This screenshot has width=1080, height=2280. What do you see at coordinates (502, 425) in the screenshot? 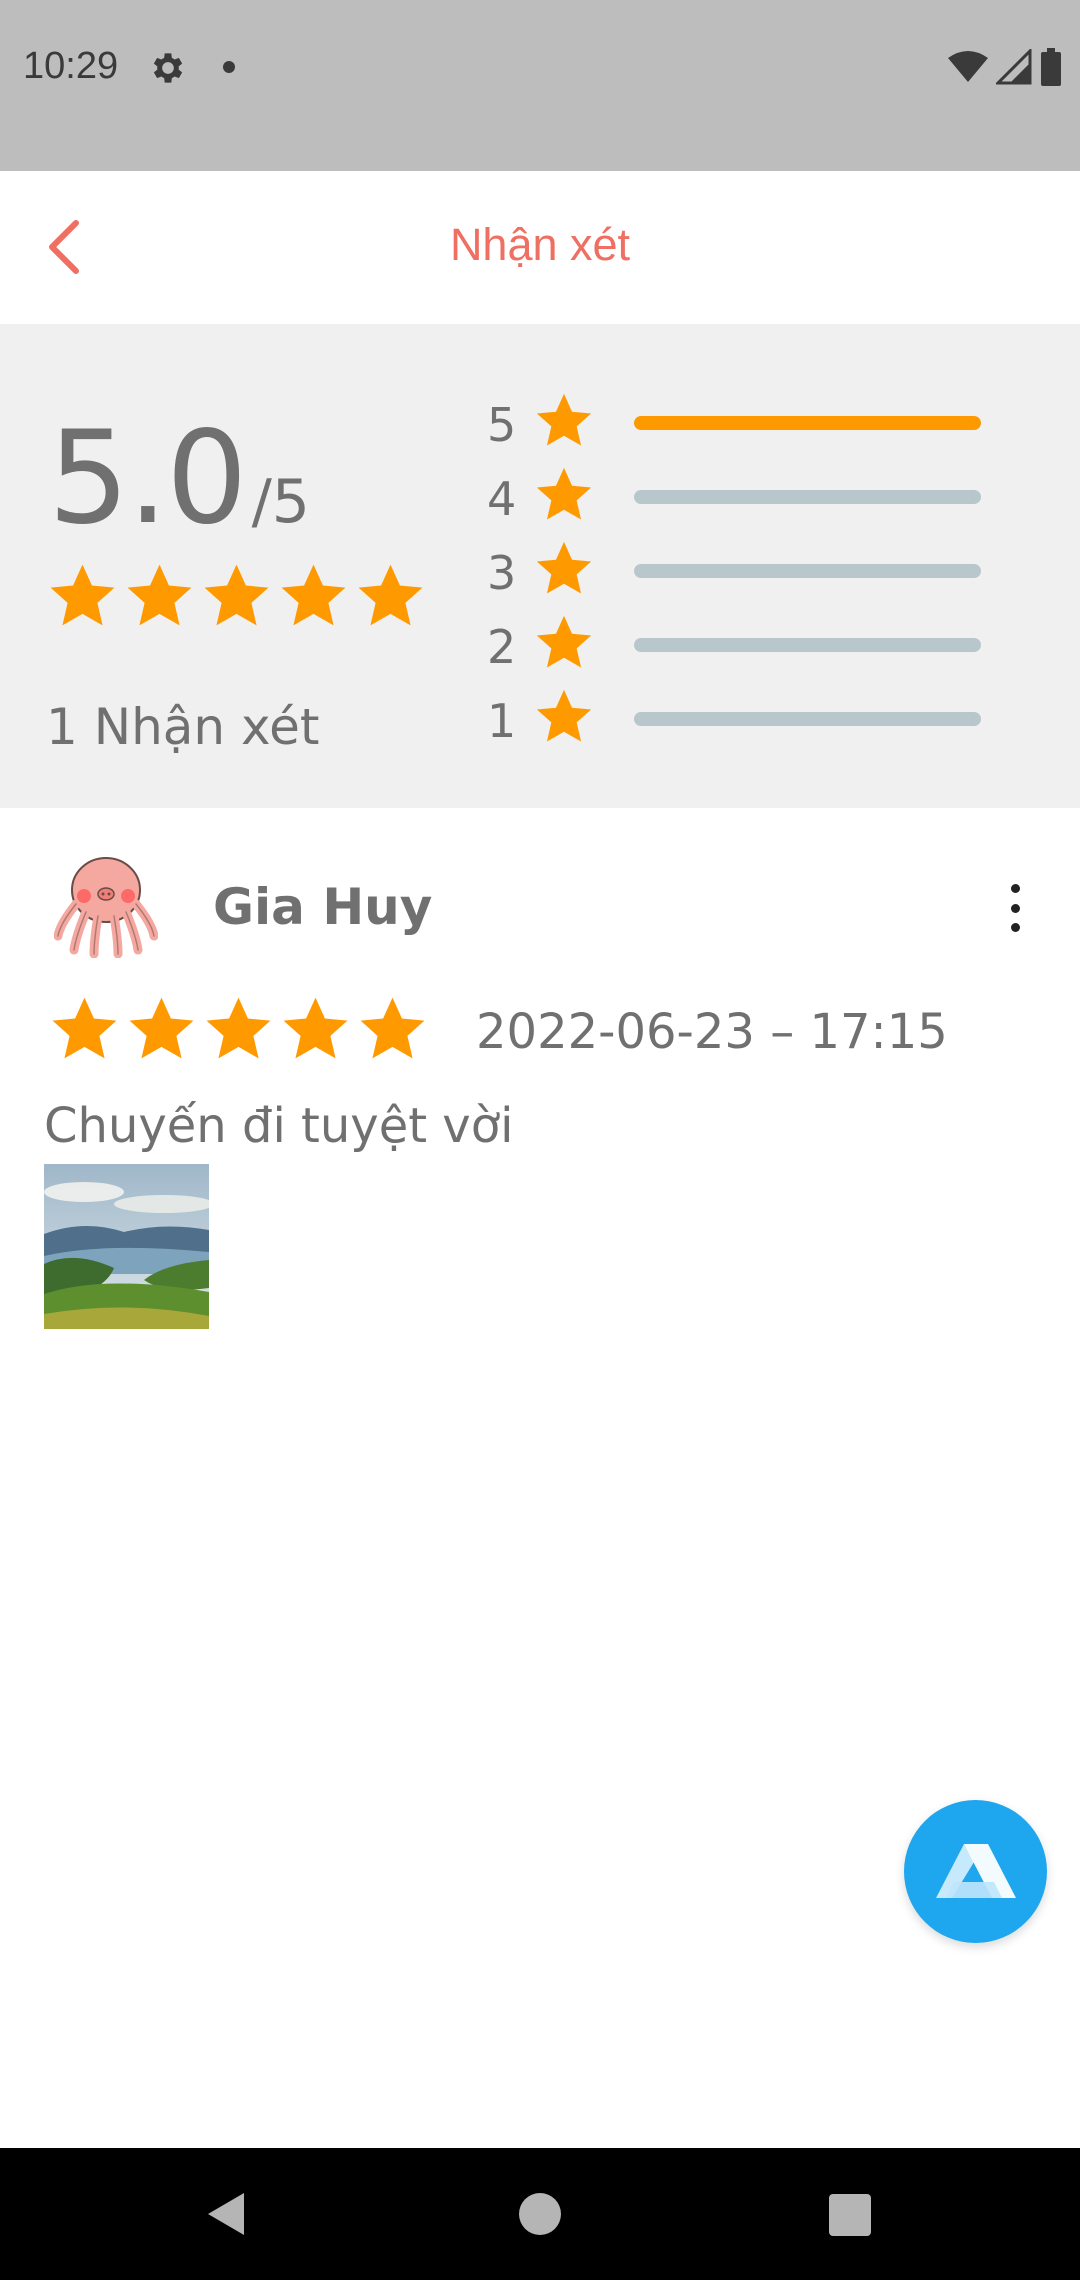
I see `rating-level-label: 5` at bounding box center [502, 425].